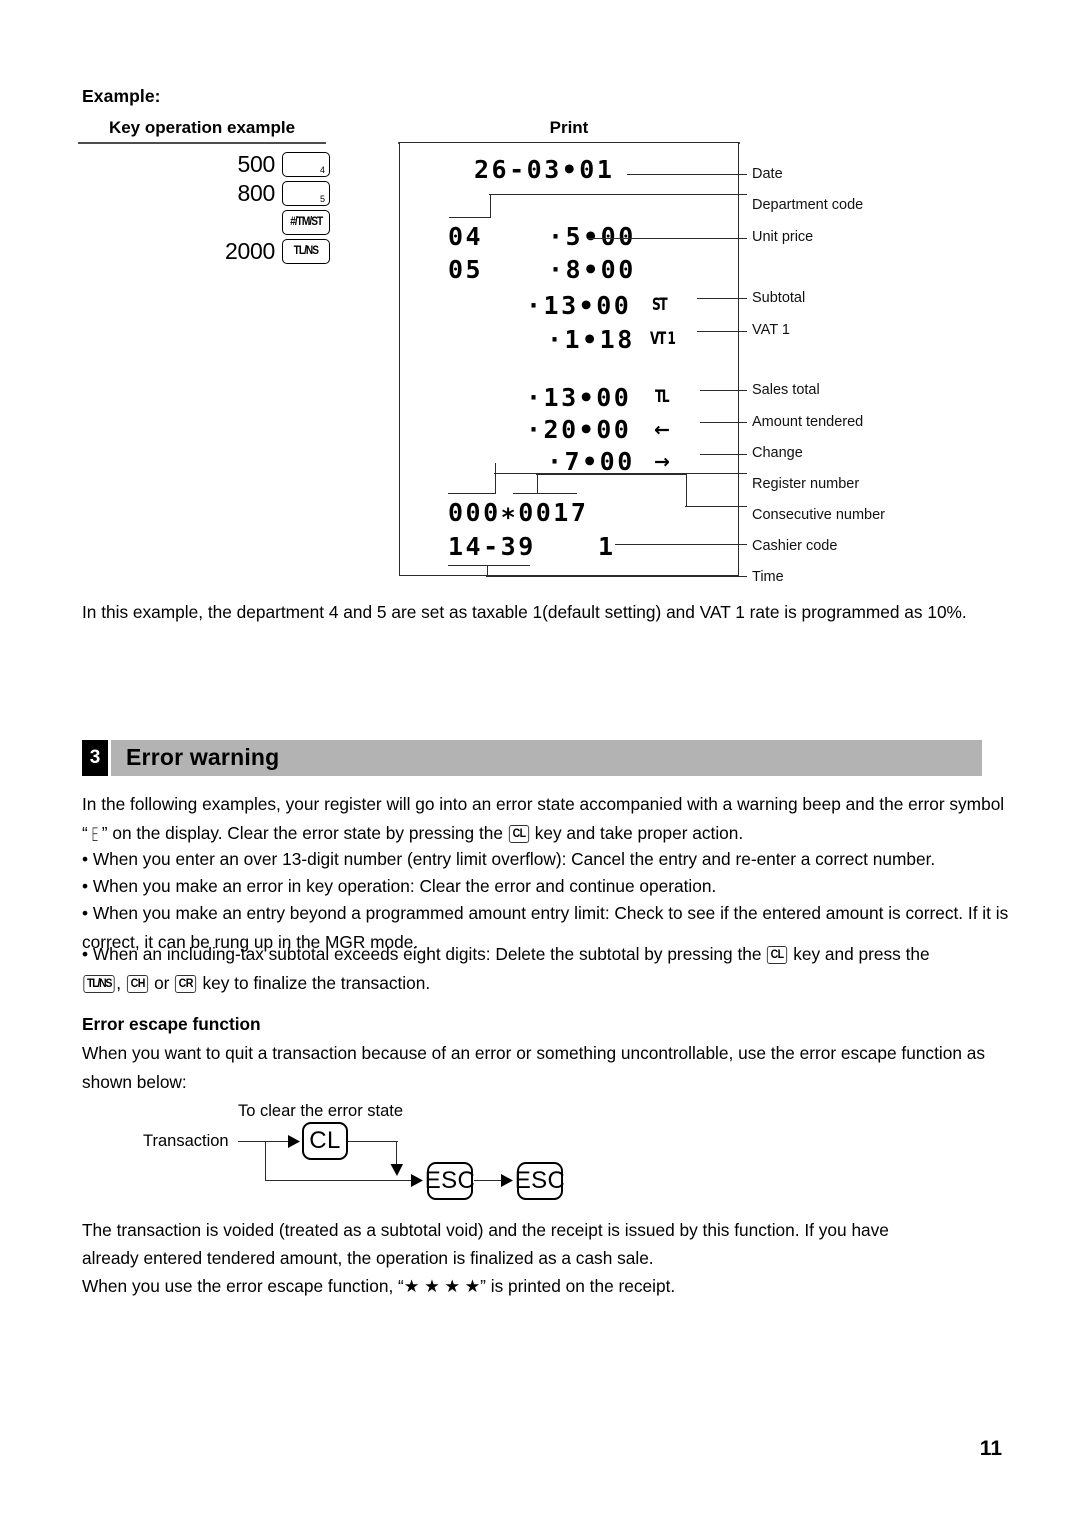 The height and width of the screenshot is (1526, 1080). Describe the element at coordinates (578, 1286) in the screenshot. I see `closing-text-post: ” is printed on the receipt.` at that location.